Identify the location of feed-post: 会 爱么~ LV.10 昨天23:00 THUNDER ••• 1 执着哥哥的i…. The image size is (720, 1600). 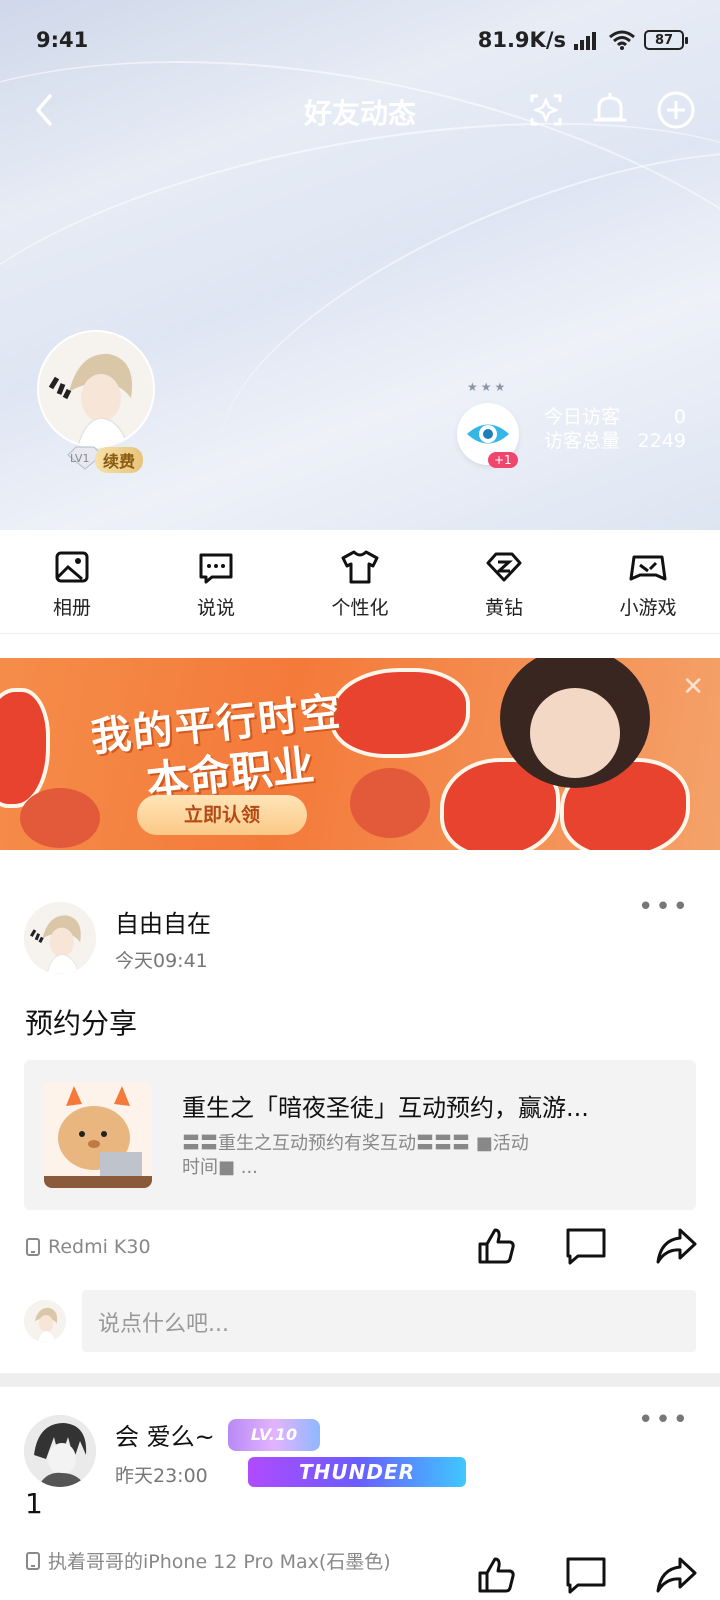
(360, 1493).